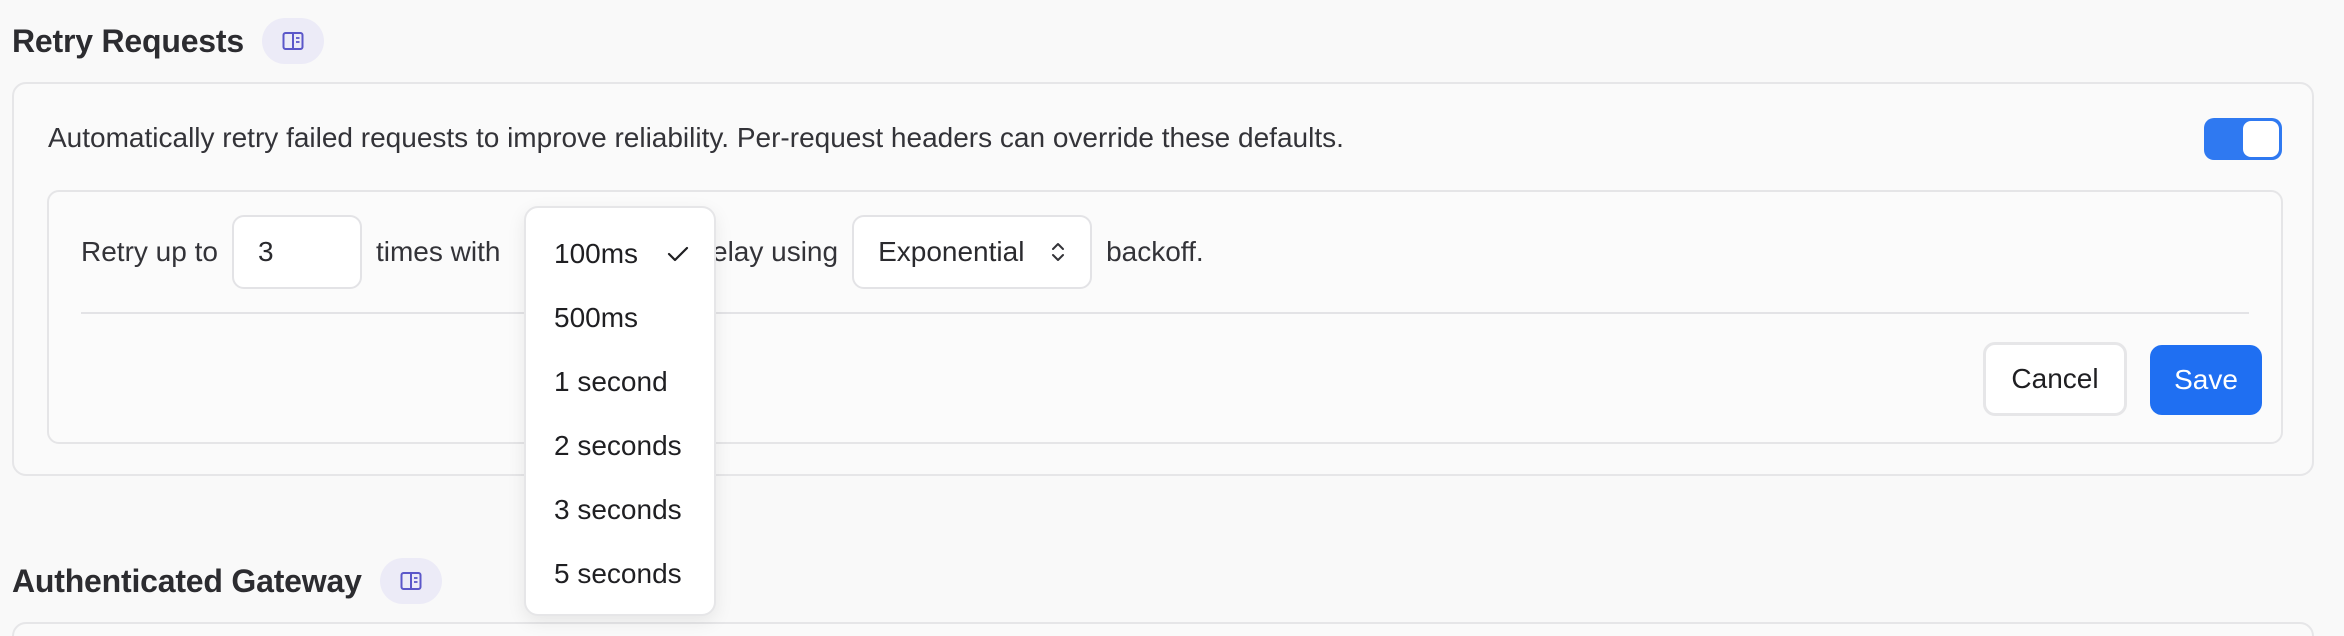 This screenshot has height=636, width=2344. What do you see at coordinates (618, 573) in the screenshot?
I see `delay-option-label: 5 seconds` at bounding box center [618, 573].